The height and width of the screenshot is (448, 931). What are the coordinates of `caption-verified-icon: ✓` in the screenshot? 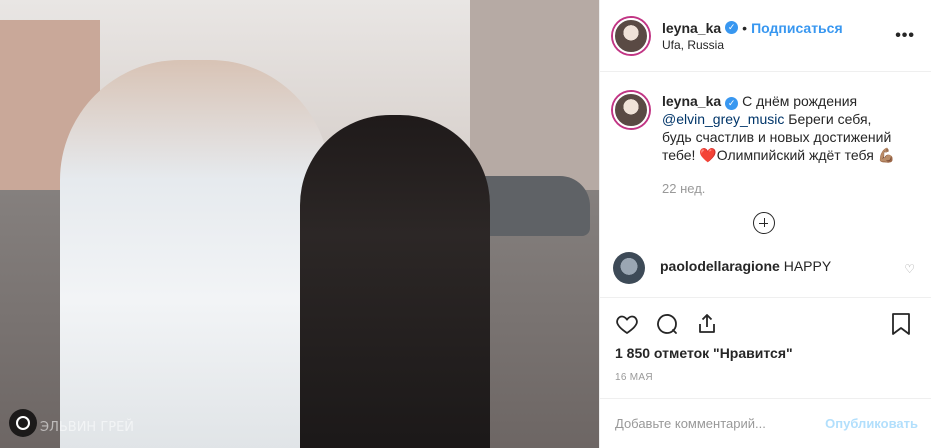 It's located at (732, 103).